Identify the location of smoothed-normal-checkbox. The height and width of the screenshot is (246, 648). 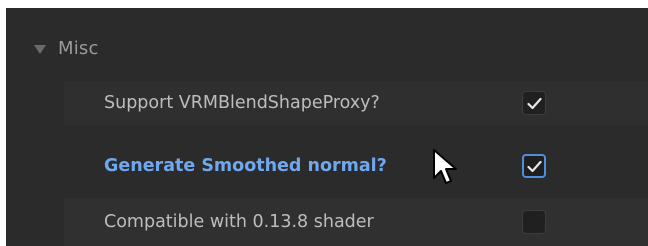
(534, 166).